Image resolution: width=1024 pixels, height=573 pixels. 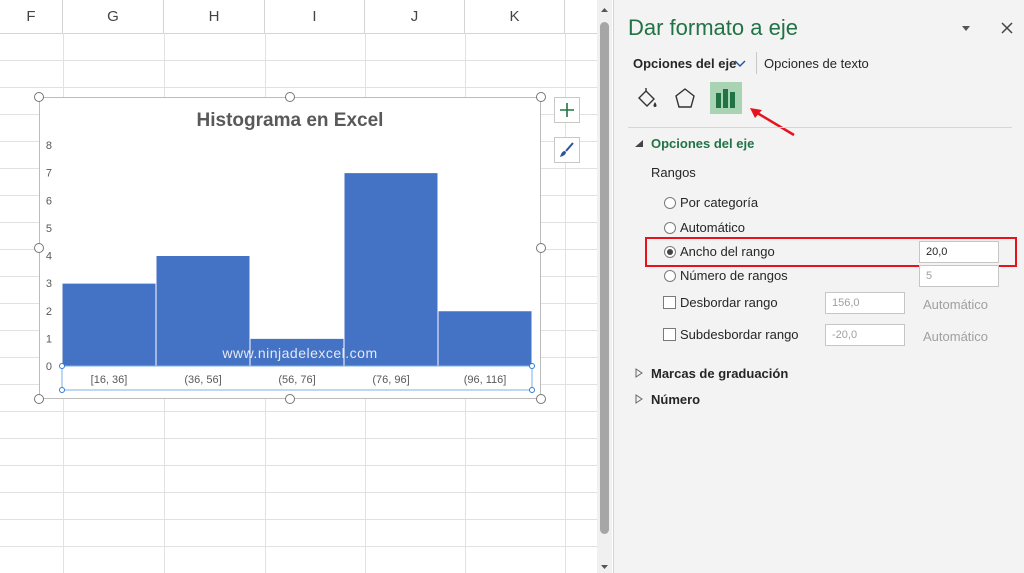 I want to click on brush-icon, so click(x=567, y=149).